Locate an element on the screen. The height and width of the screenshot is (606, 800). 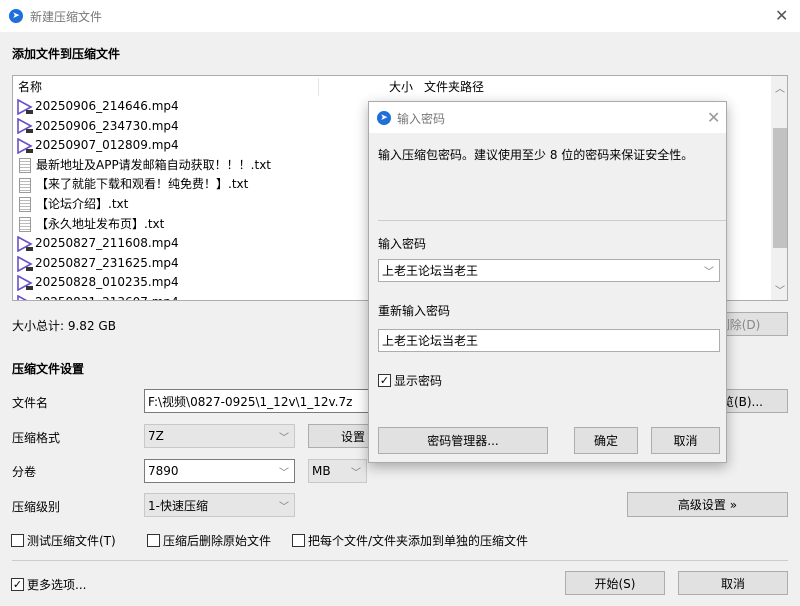
scrollbar-thumb is located at coordinates (780, 188).